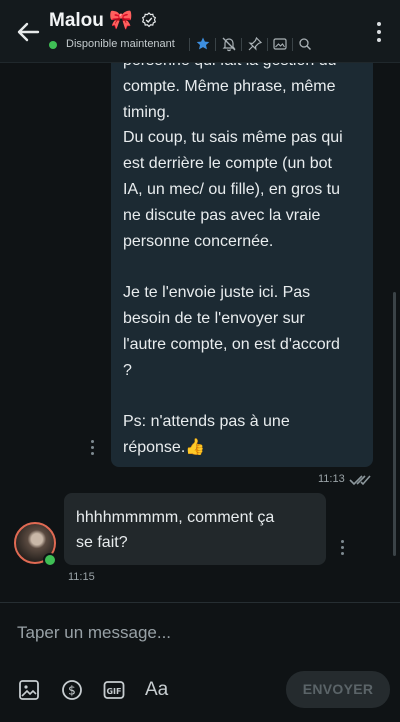 This screenshot has height=722, width=400. I want to click on gif-label: GIF, so click(113, 691).